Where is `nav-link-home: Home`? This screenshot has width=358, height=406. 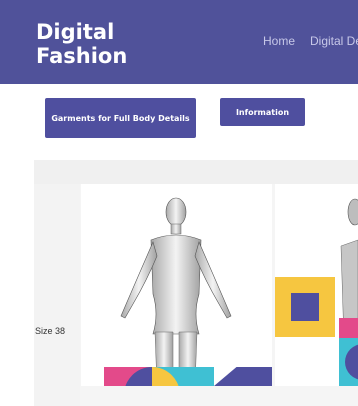 nav-link-home: Home is located at coordinates (279, 41).